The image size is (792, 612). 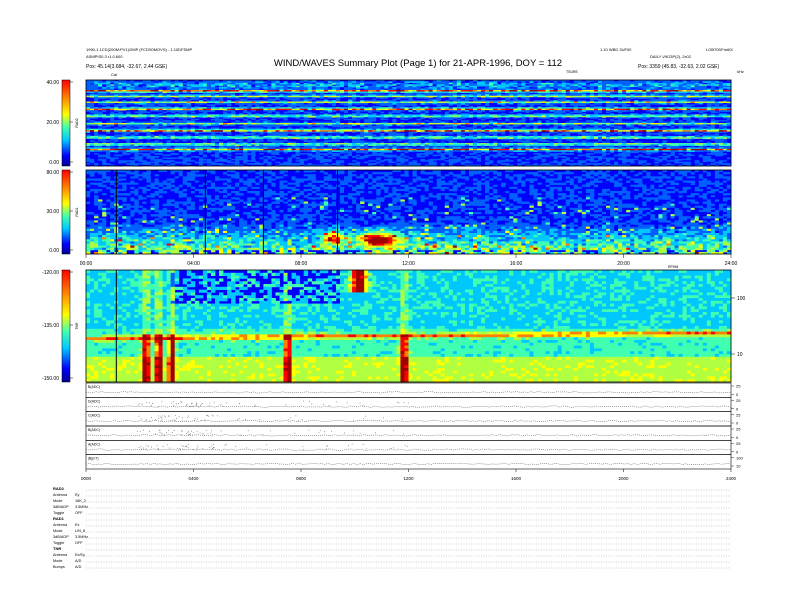 I want to click on colorbar-tick-label: 80.00, so click(x=52, y=173).